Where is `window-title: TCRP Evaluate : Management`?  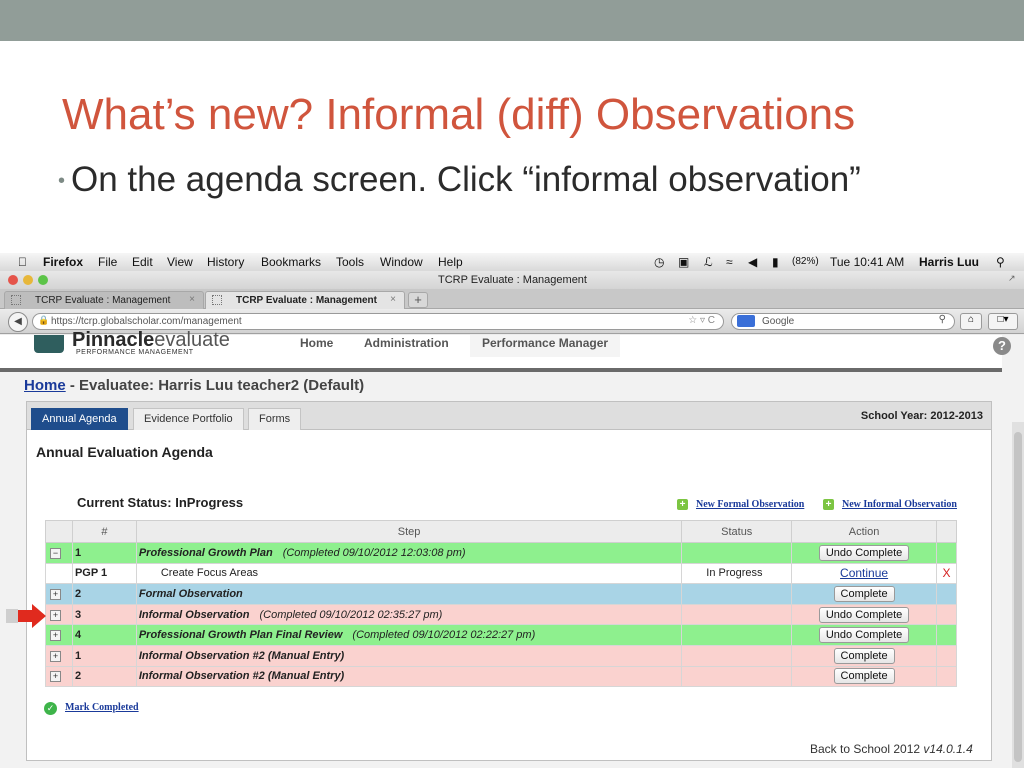 window-title: TCRP Evaluate : Management is located at coordinates (512, 280).